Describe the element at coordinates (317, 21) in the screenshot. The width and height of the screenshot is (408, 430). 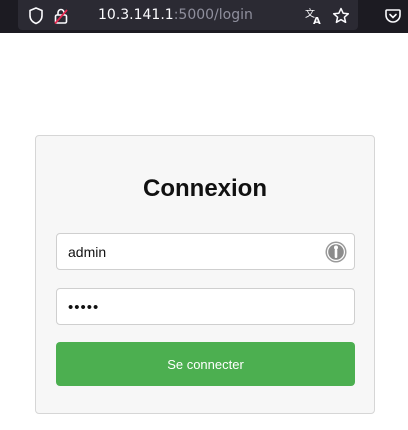
I see `svg-text: A` at that location.